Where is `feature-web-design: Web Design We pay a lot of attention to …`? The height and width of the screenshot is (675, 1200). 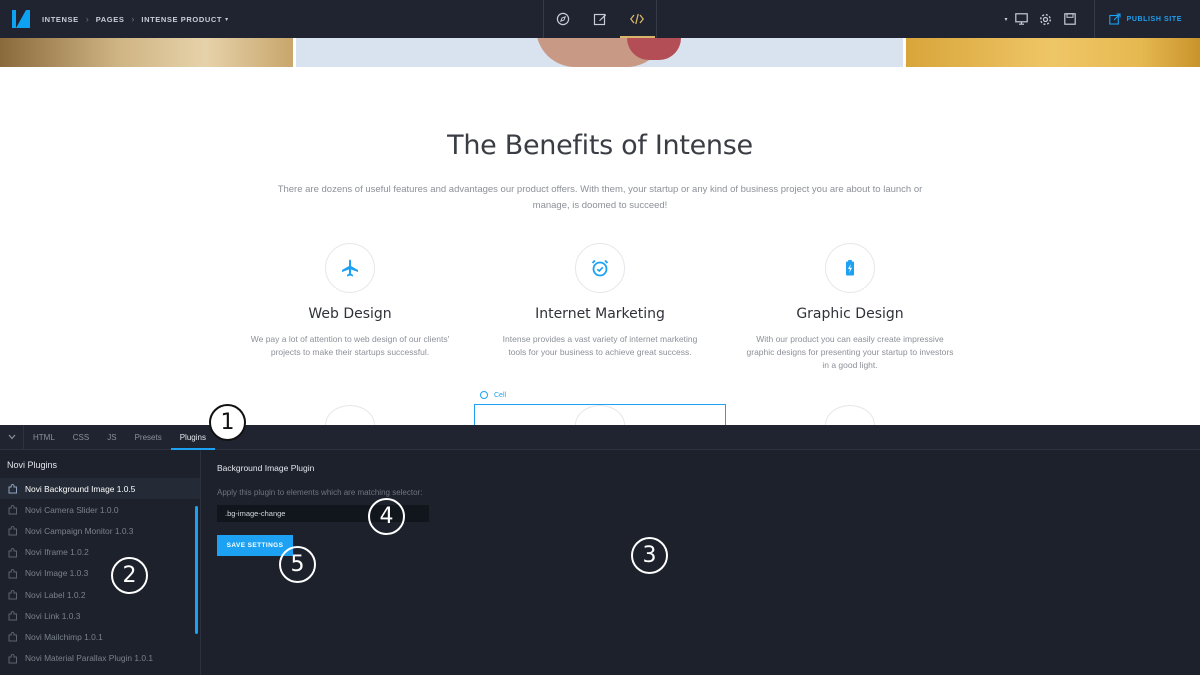 feature-web-design: Web Design We pay a lot of attention to … is located at coordinates (350, 301).